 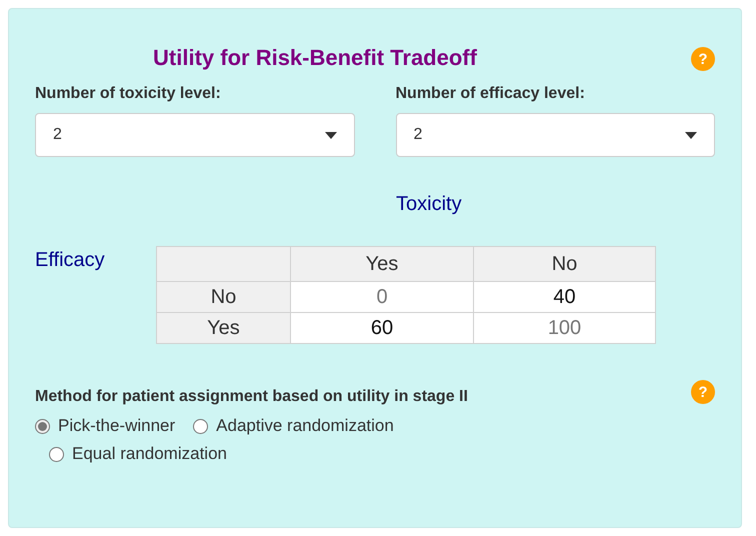 I want to click on column-heading: Toxicity, so click(x=429, y=204).